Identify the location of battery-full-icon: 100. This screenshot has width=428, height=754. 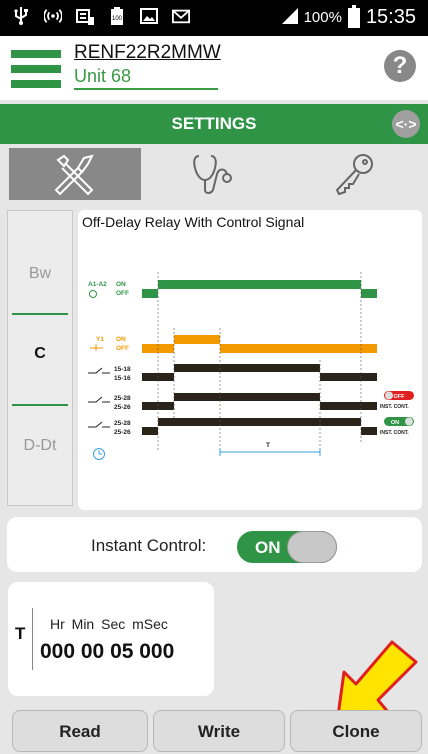
(117, 16).